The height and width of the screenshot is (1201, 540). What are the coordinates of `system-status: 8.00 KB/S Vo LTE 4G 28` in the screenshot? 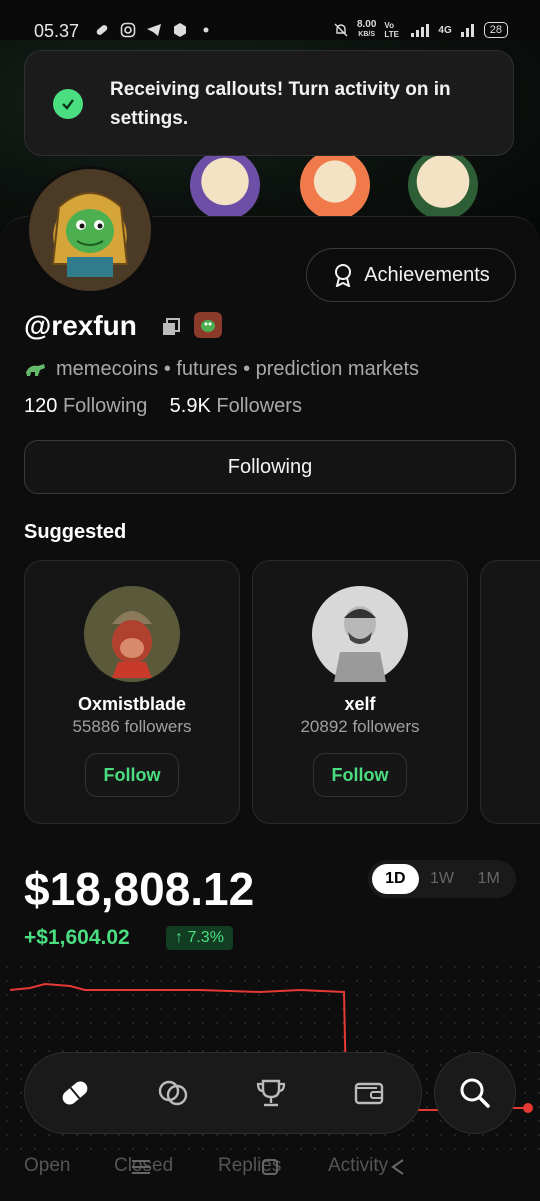 It's located at (420, 30).